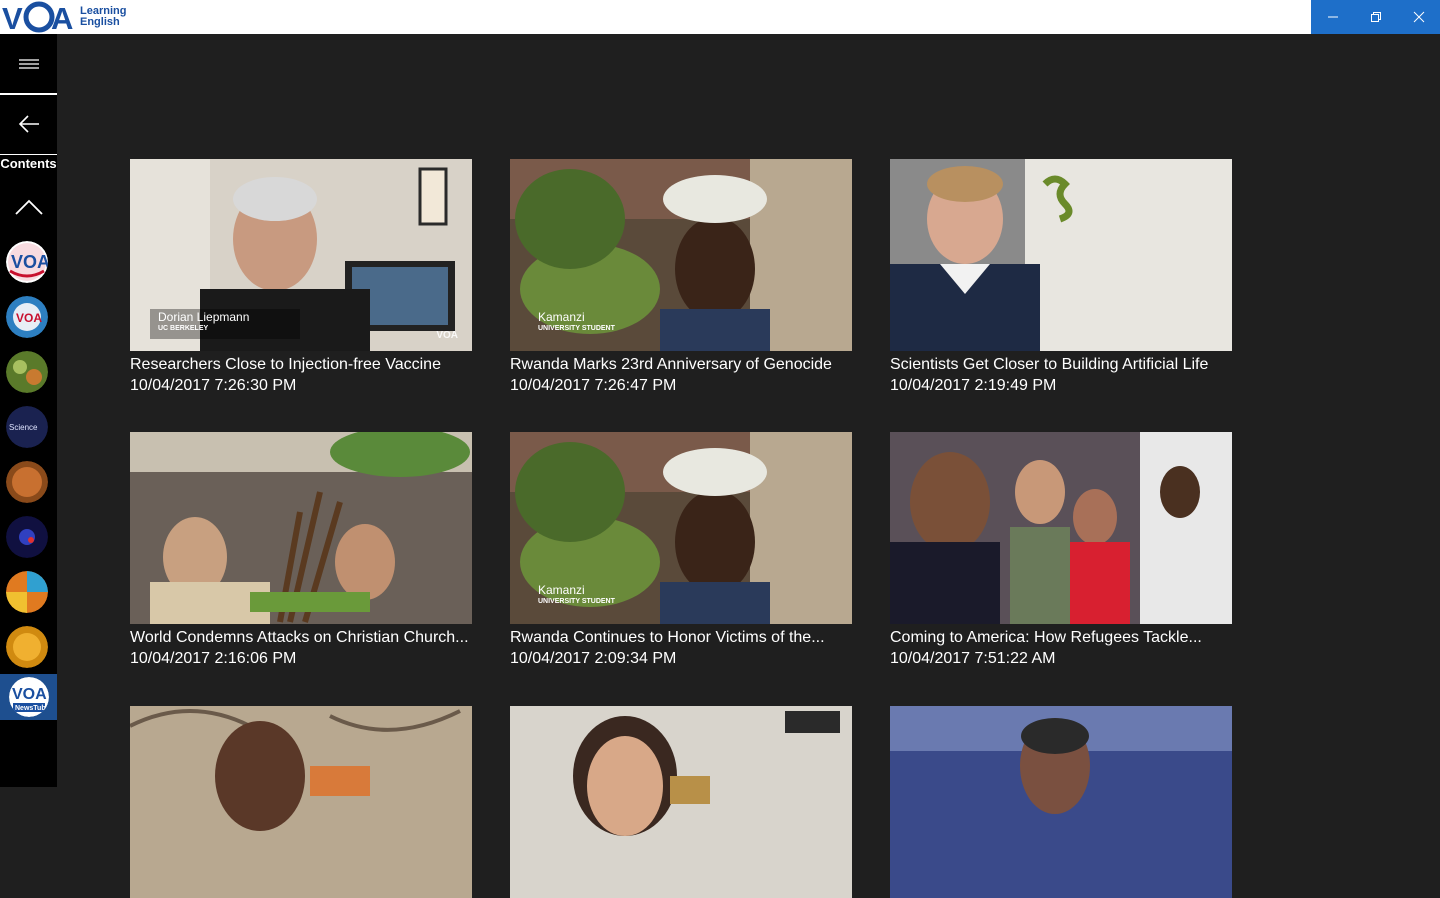 The height and width of the screenshot is (898, 1440). I want to click on arrow-left-icon, so click(28, 124).